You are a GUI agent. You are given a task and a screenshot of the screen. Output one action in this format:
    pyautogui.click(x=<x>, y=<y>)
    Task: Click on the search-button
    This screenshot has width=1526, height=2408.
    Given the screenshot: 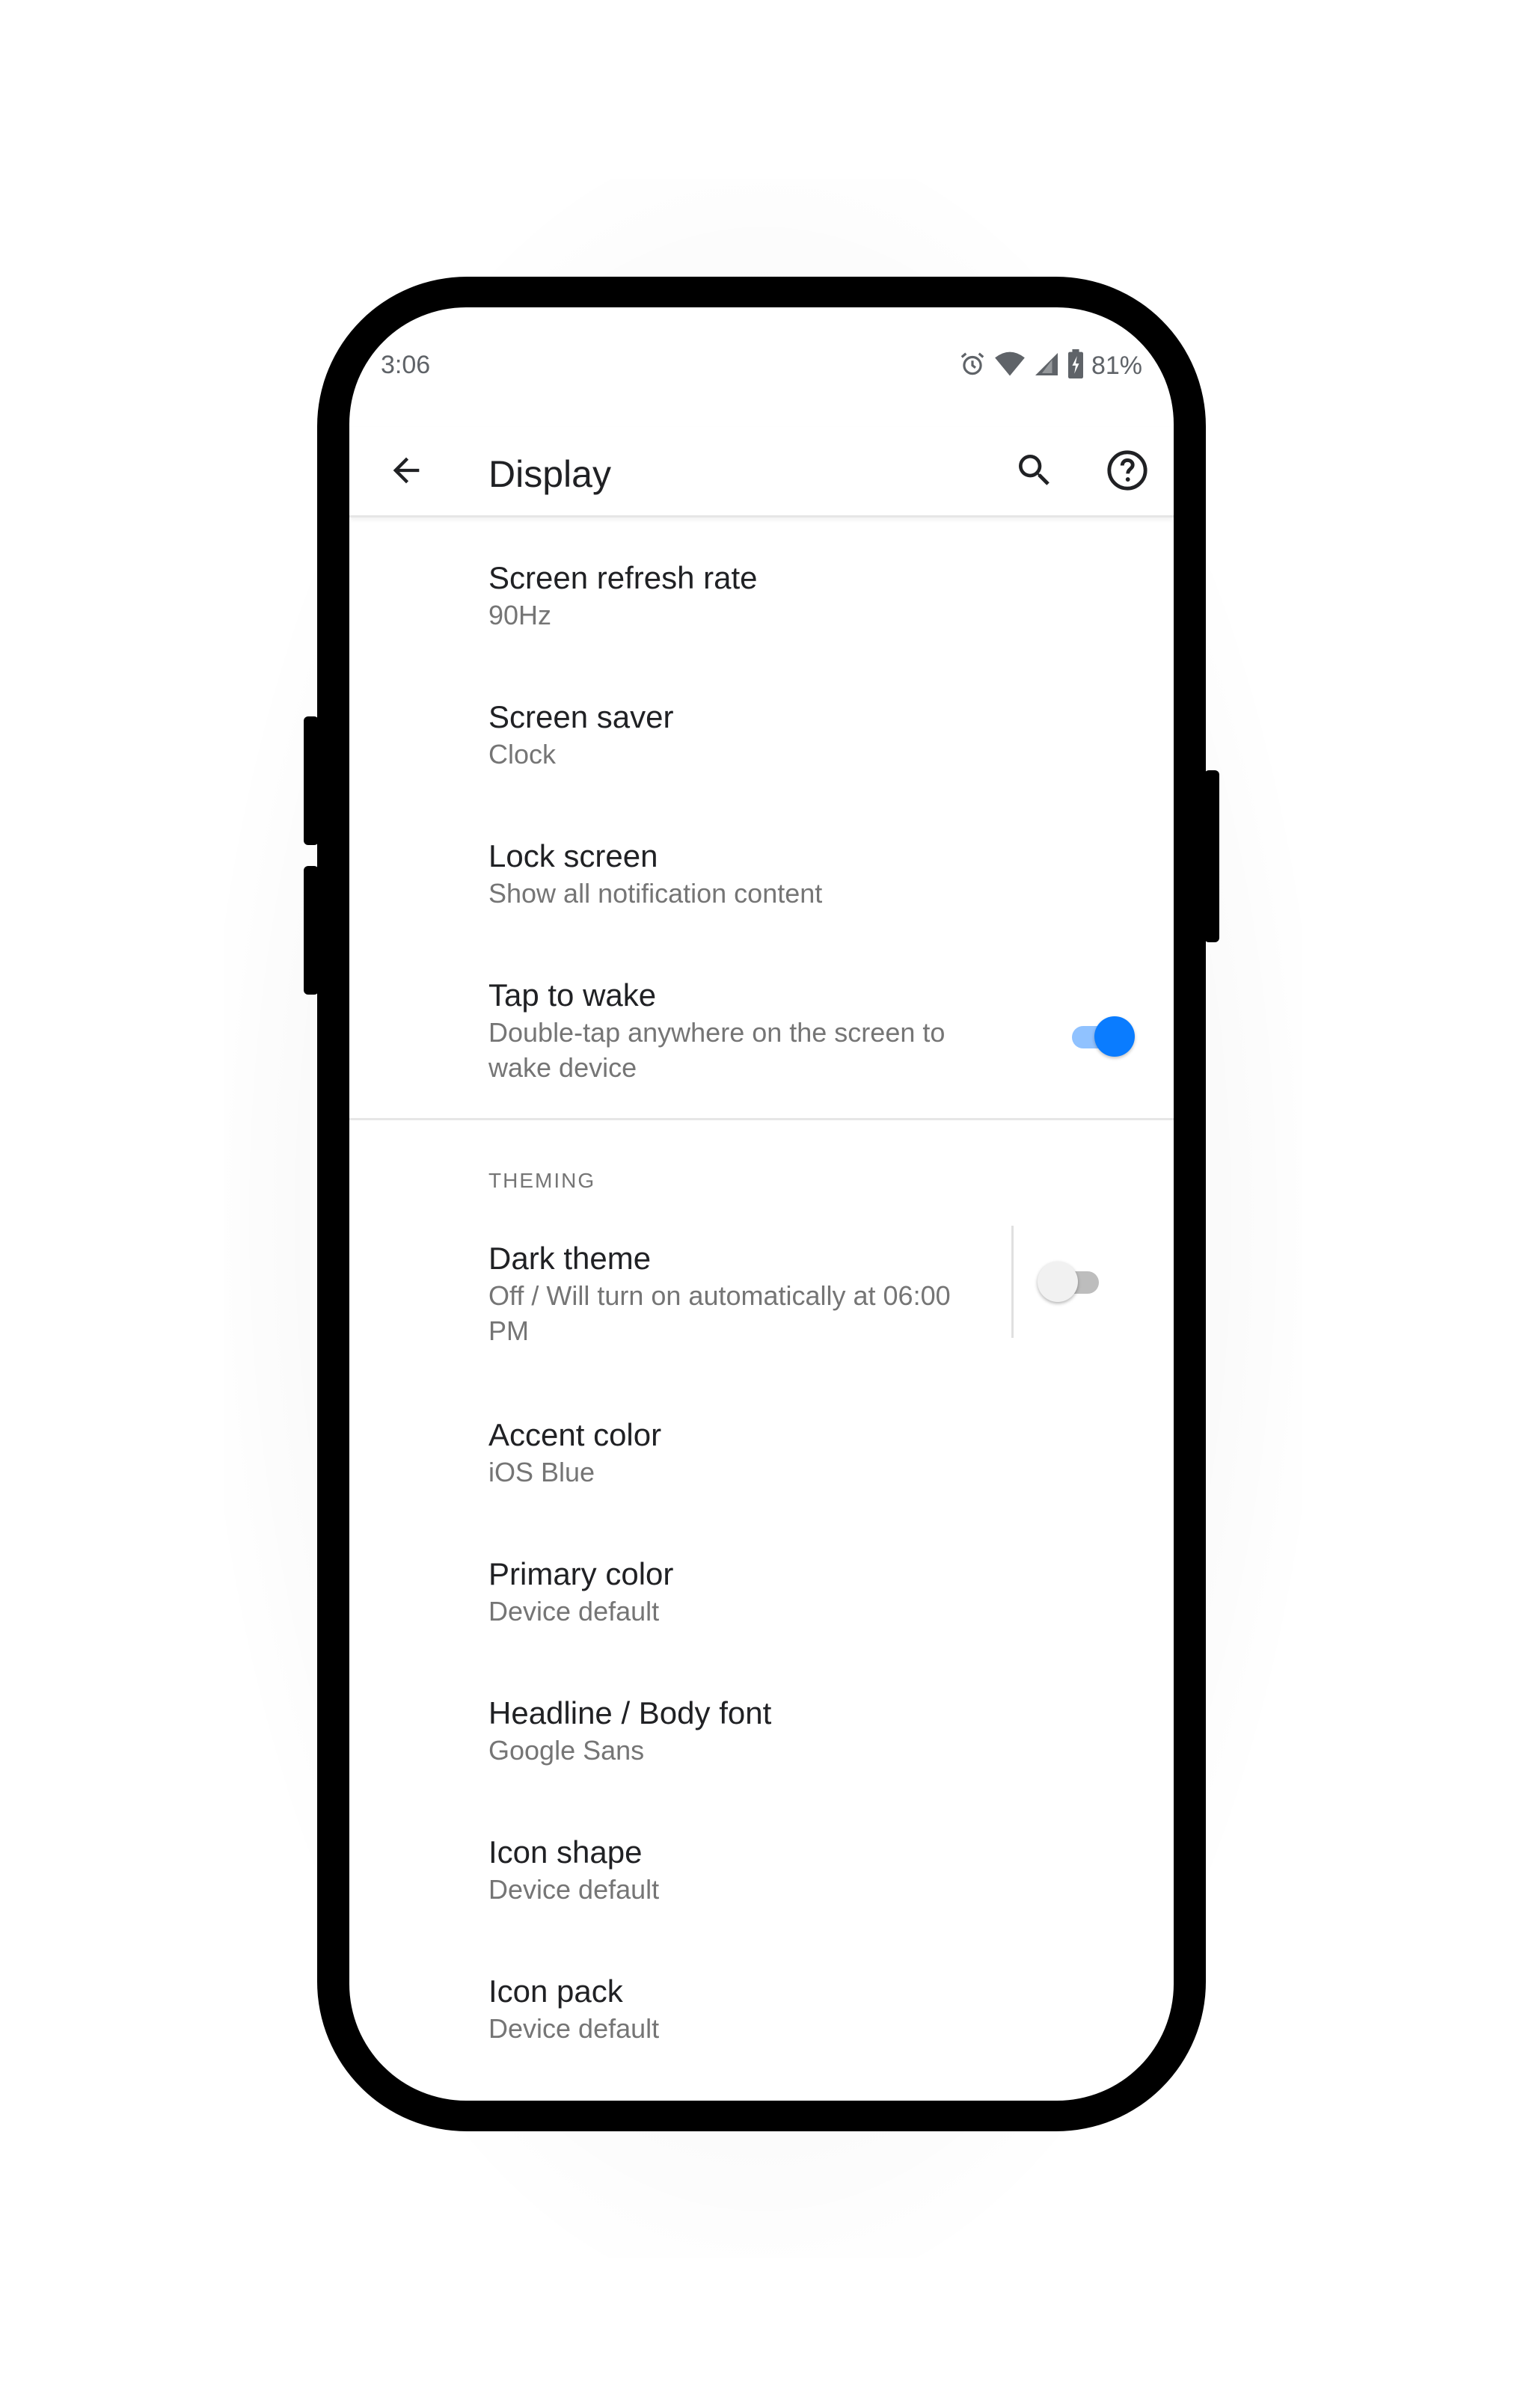 What is the action you would take?
    pyautogui.click(x=1034, y=472)
    